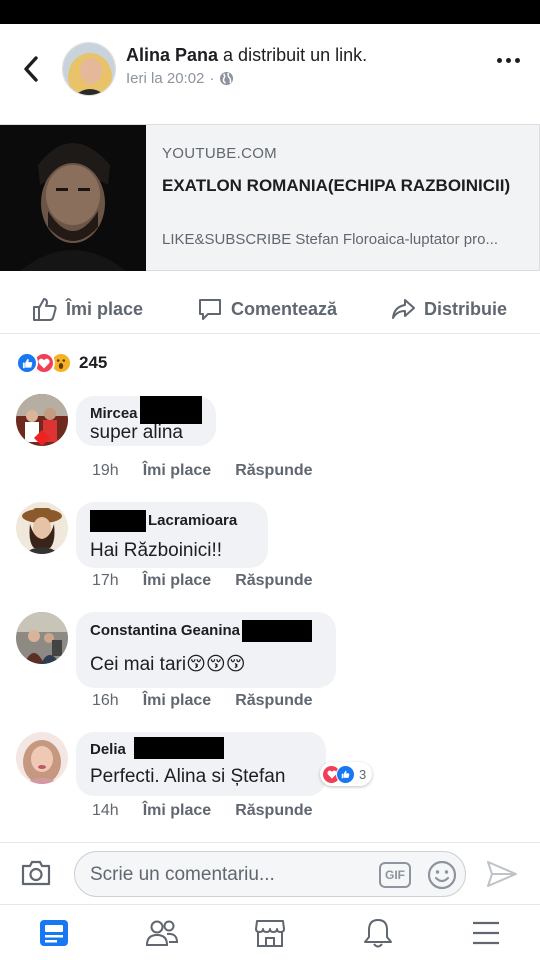 Image resolution: width=540 pixels, height=960 pixels. Describe the element at coordinates (105, 810) in the screenshot. I see `comment-time: 14h` at that location.